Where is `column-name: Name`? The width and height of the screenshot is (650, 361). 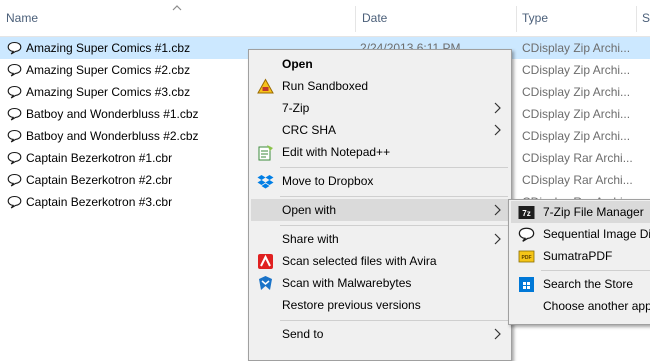
column-name: Name is located at coordinates (22, 18).